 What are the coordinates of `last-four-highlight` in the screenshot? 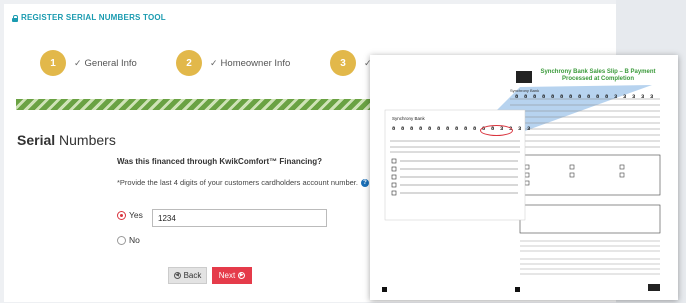 It's located at (496, 130).